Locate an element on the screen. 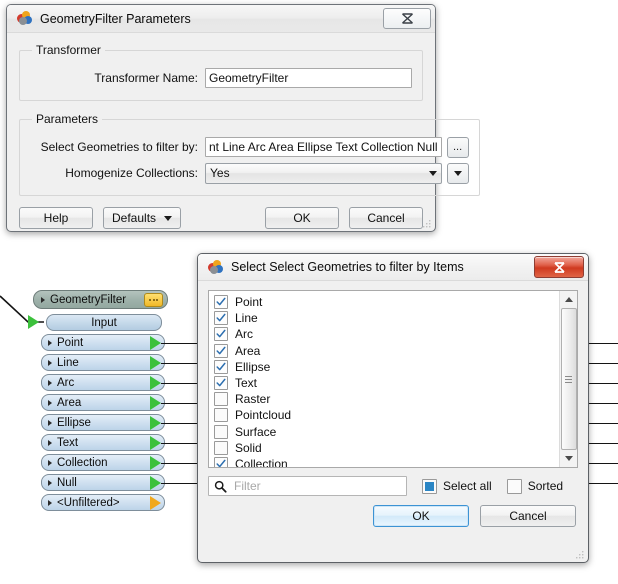 This screenshot has height=584, width=618. node-port-unfiltered: <Unfiltered> is located at coordinates (103, 502).